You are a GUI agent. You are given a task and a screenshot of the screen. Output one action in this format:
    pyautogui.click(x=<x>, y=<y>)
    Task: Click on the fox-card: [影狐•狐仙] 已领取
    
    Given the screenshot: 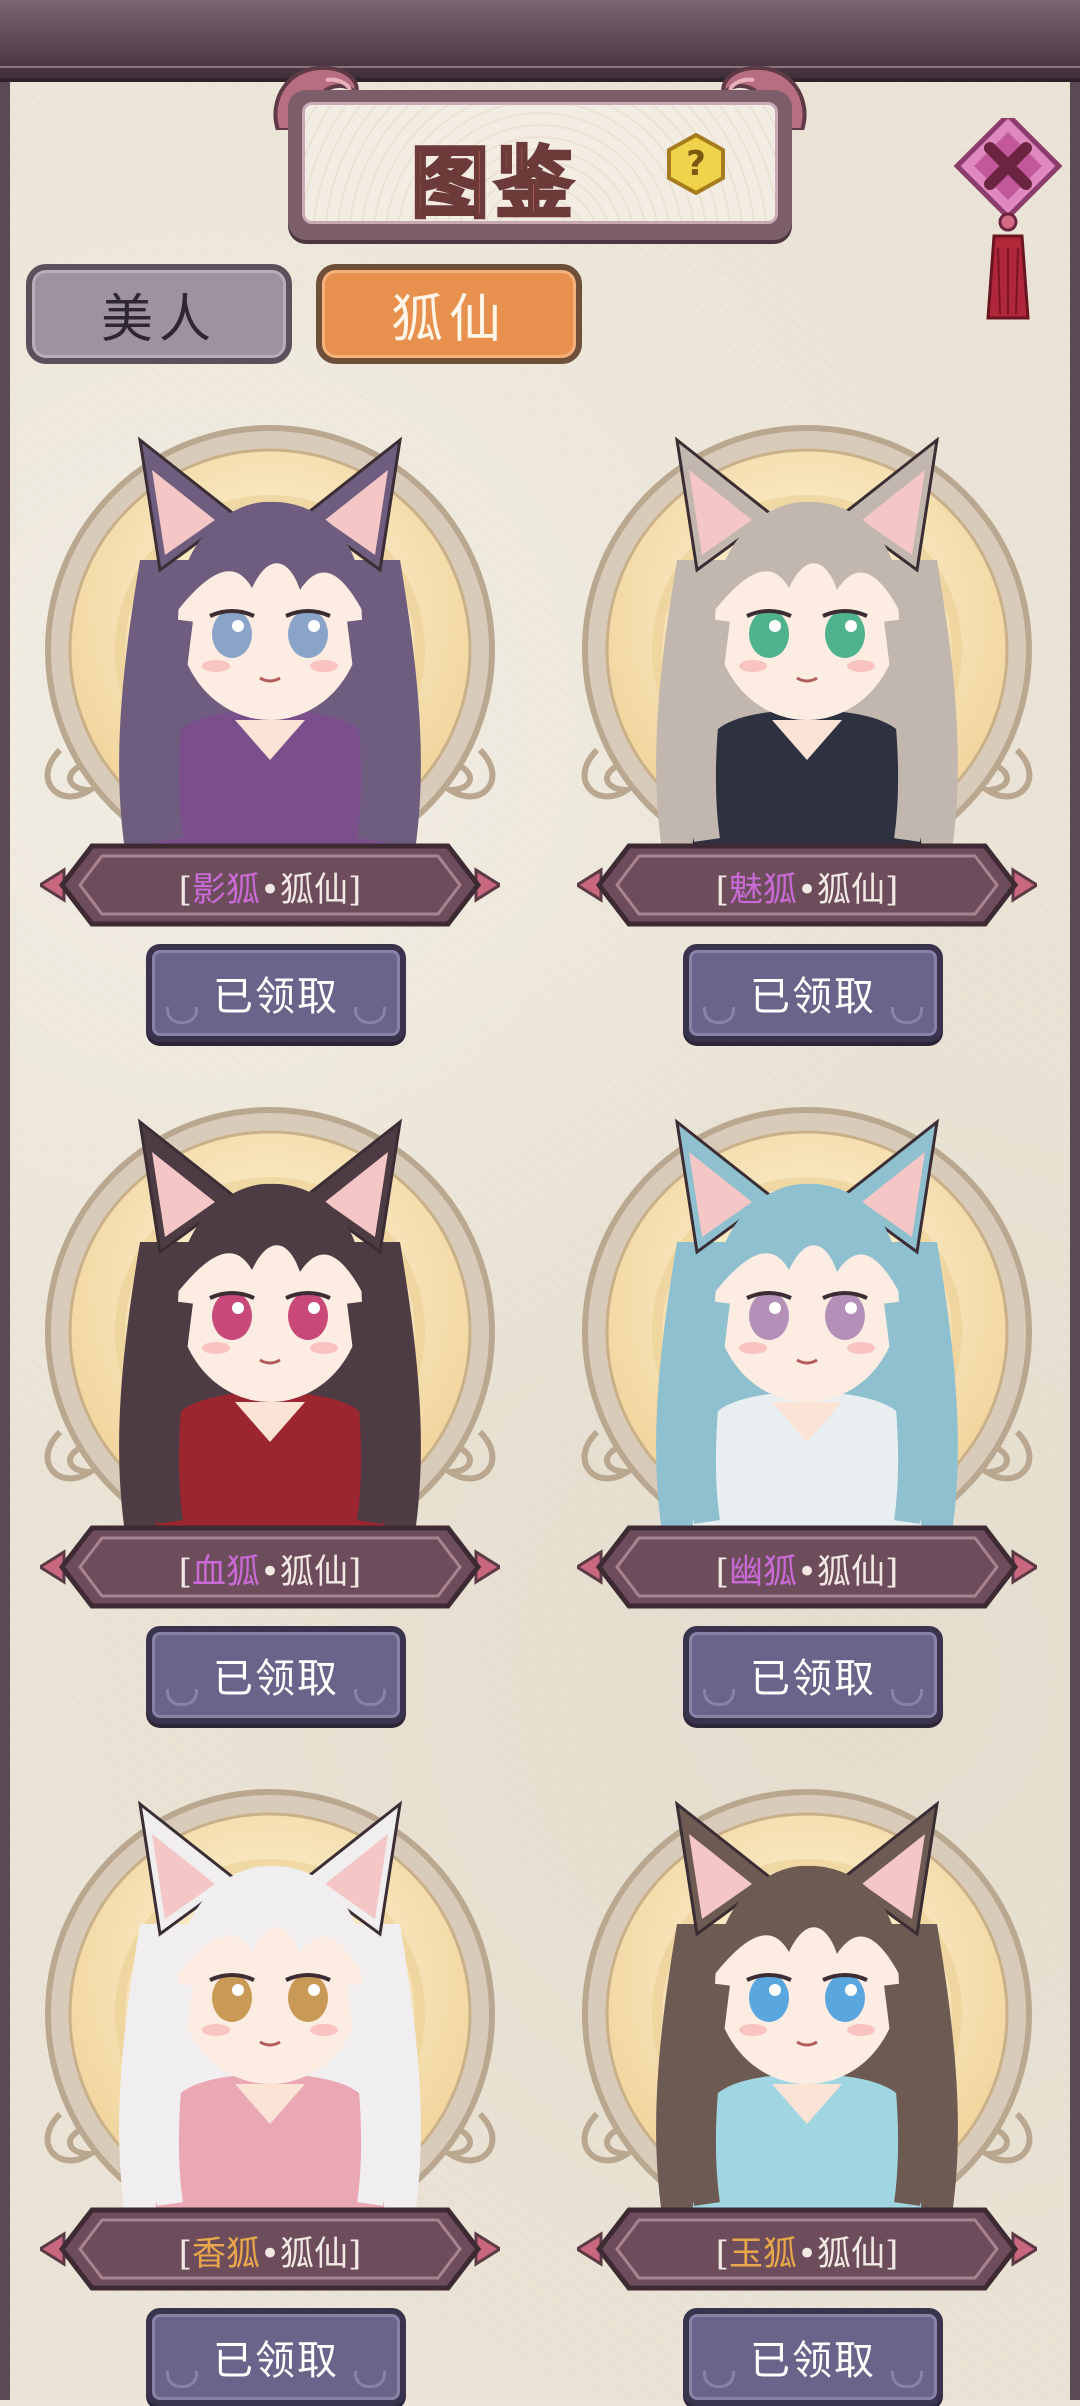 What is the action you would take?
    pyautogui.click(x=270, y=731)
    